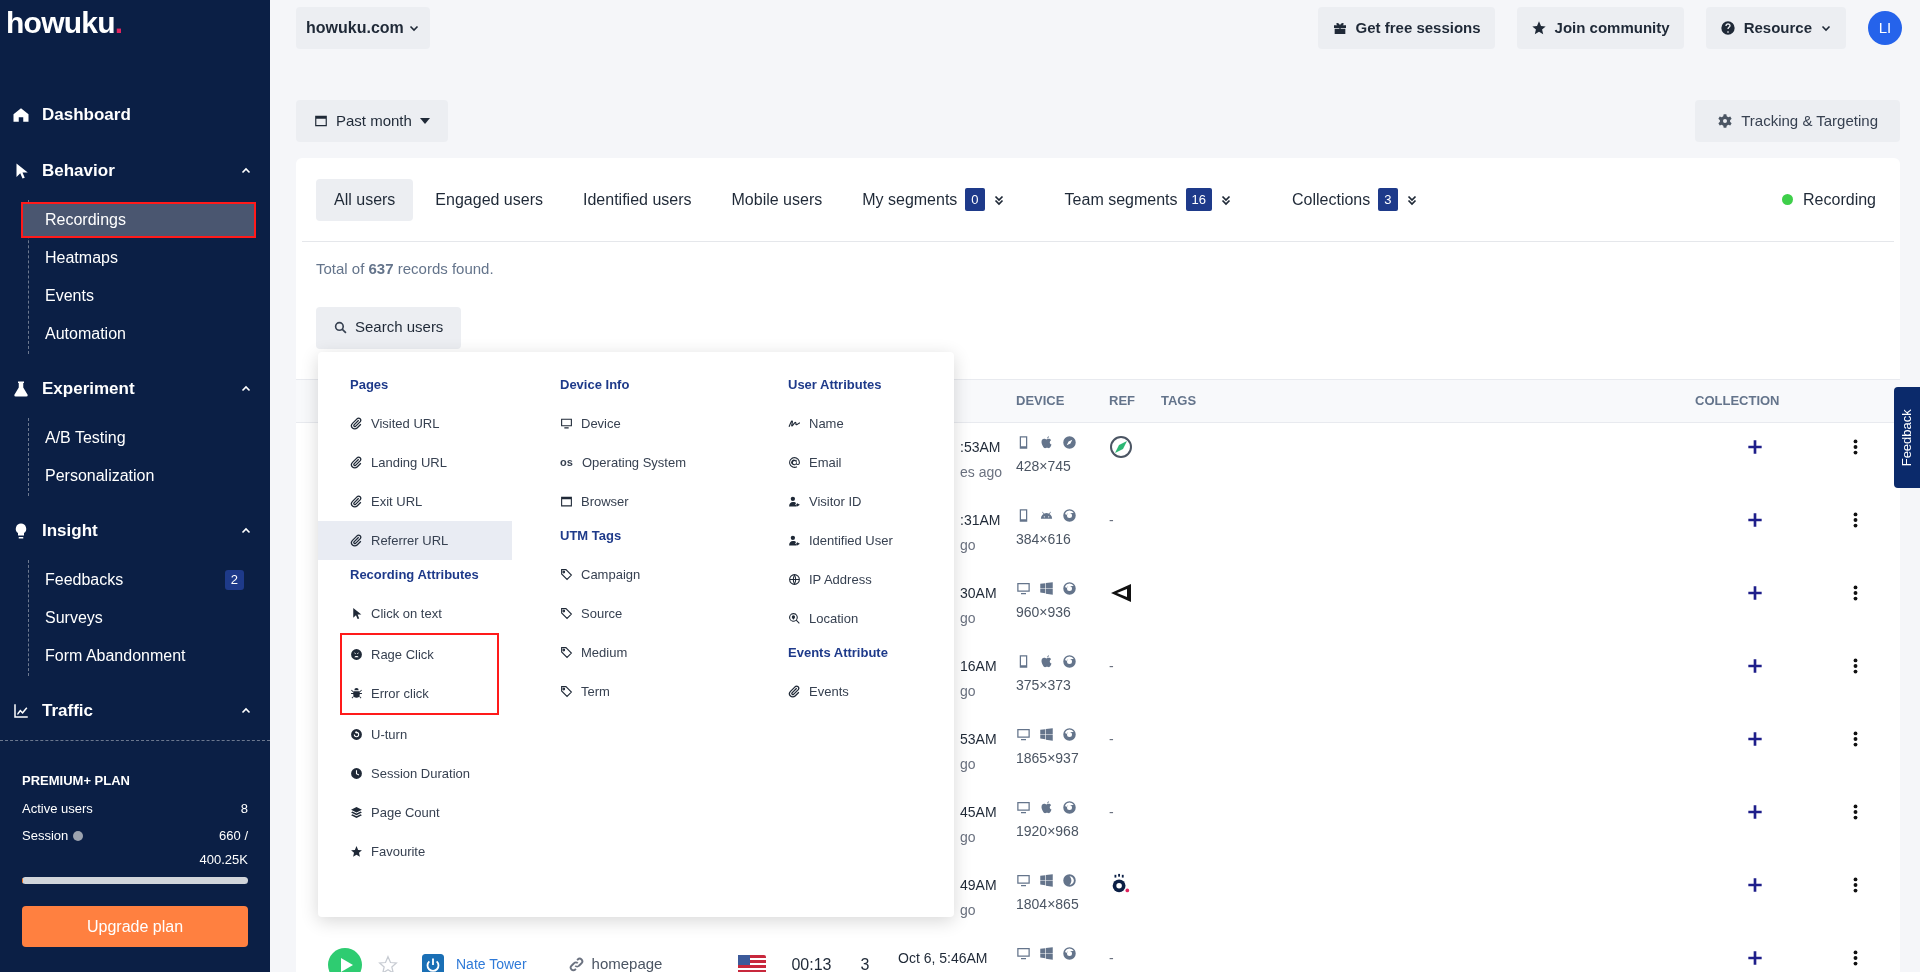 The image size is (1920, 972). I want to click on user-name-link: Nate Tower, so click(491, 962).